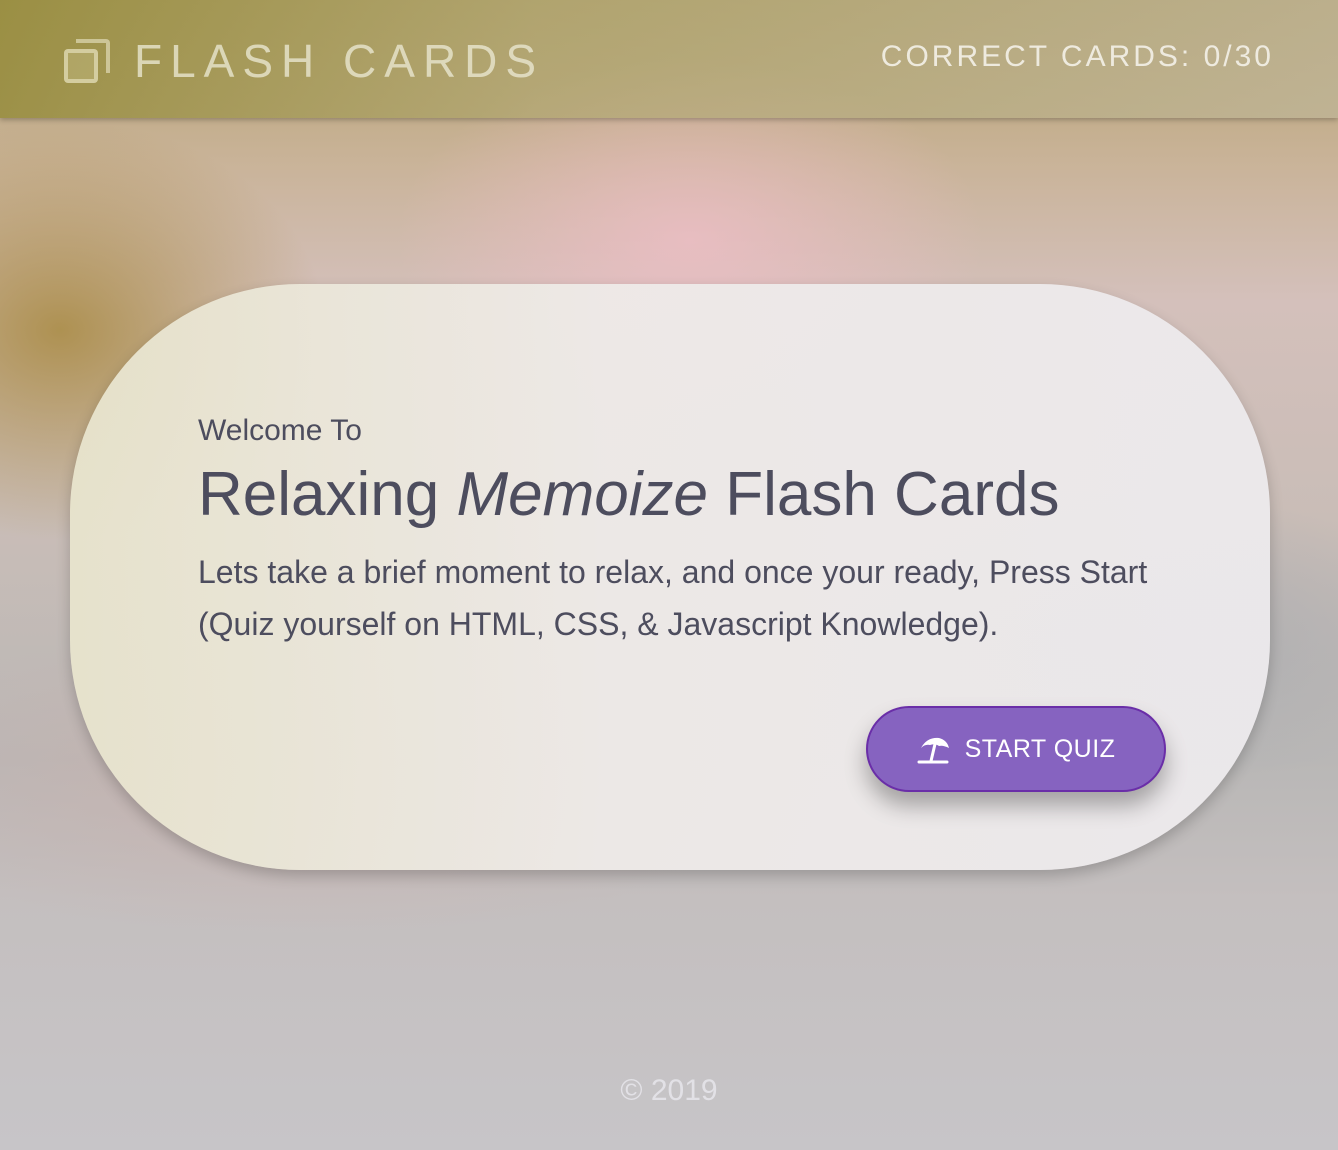  What do you see at coordinates (582, 494) in the screenshot?
I see `title-emphasis: Memoize` at bounding box center [582, 494].